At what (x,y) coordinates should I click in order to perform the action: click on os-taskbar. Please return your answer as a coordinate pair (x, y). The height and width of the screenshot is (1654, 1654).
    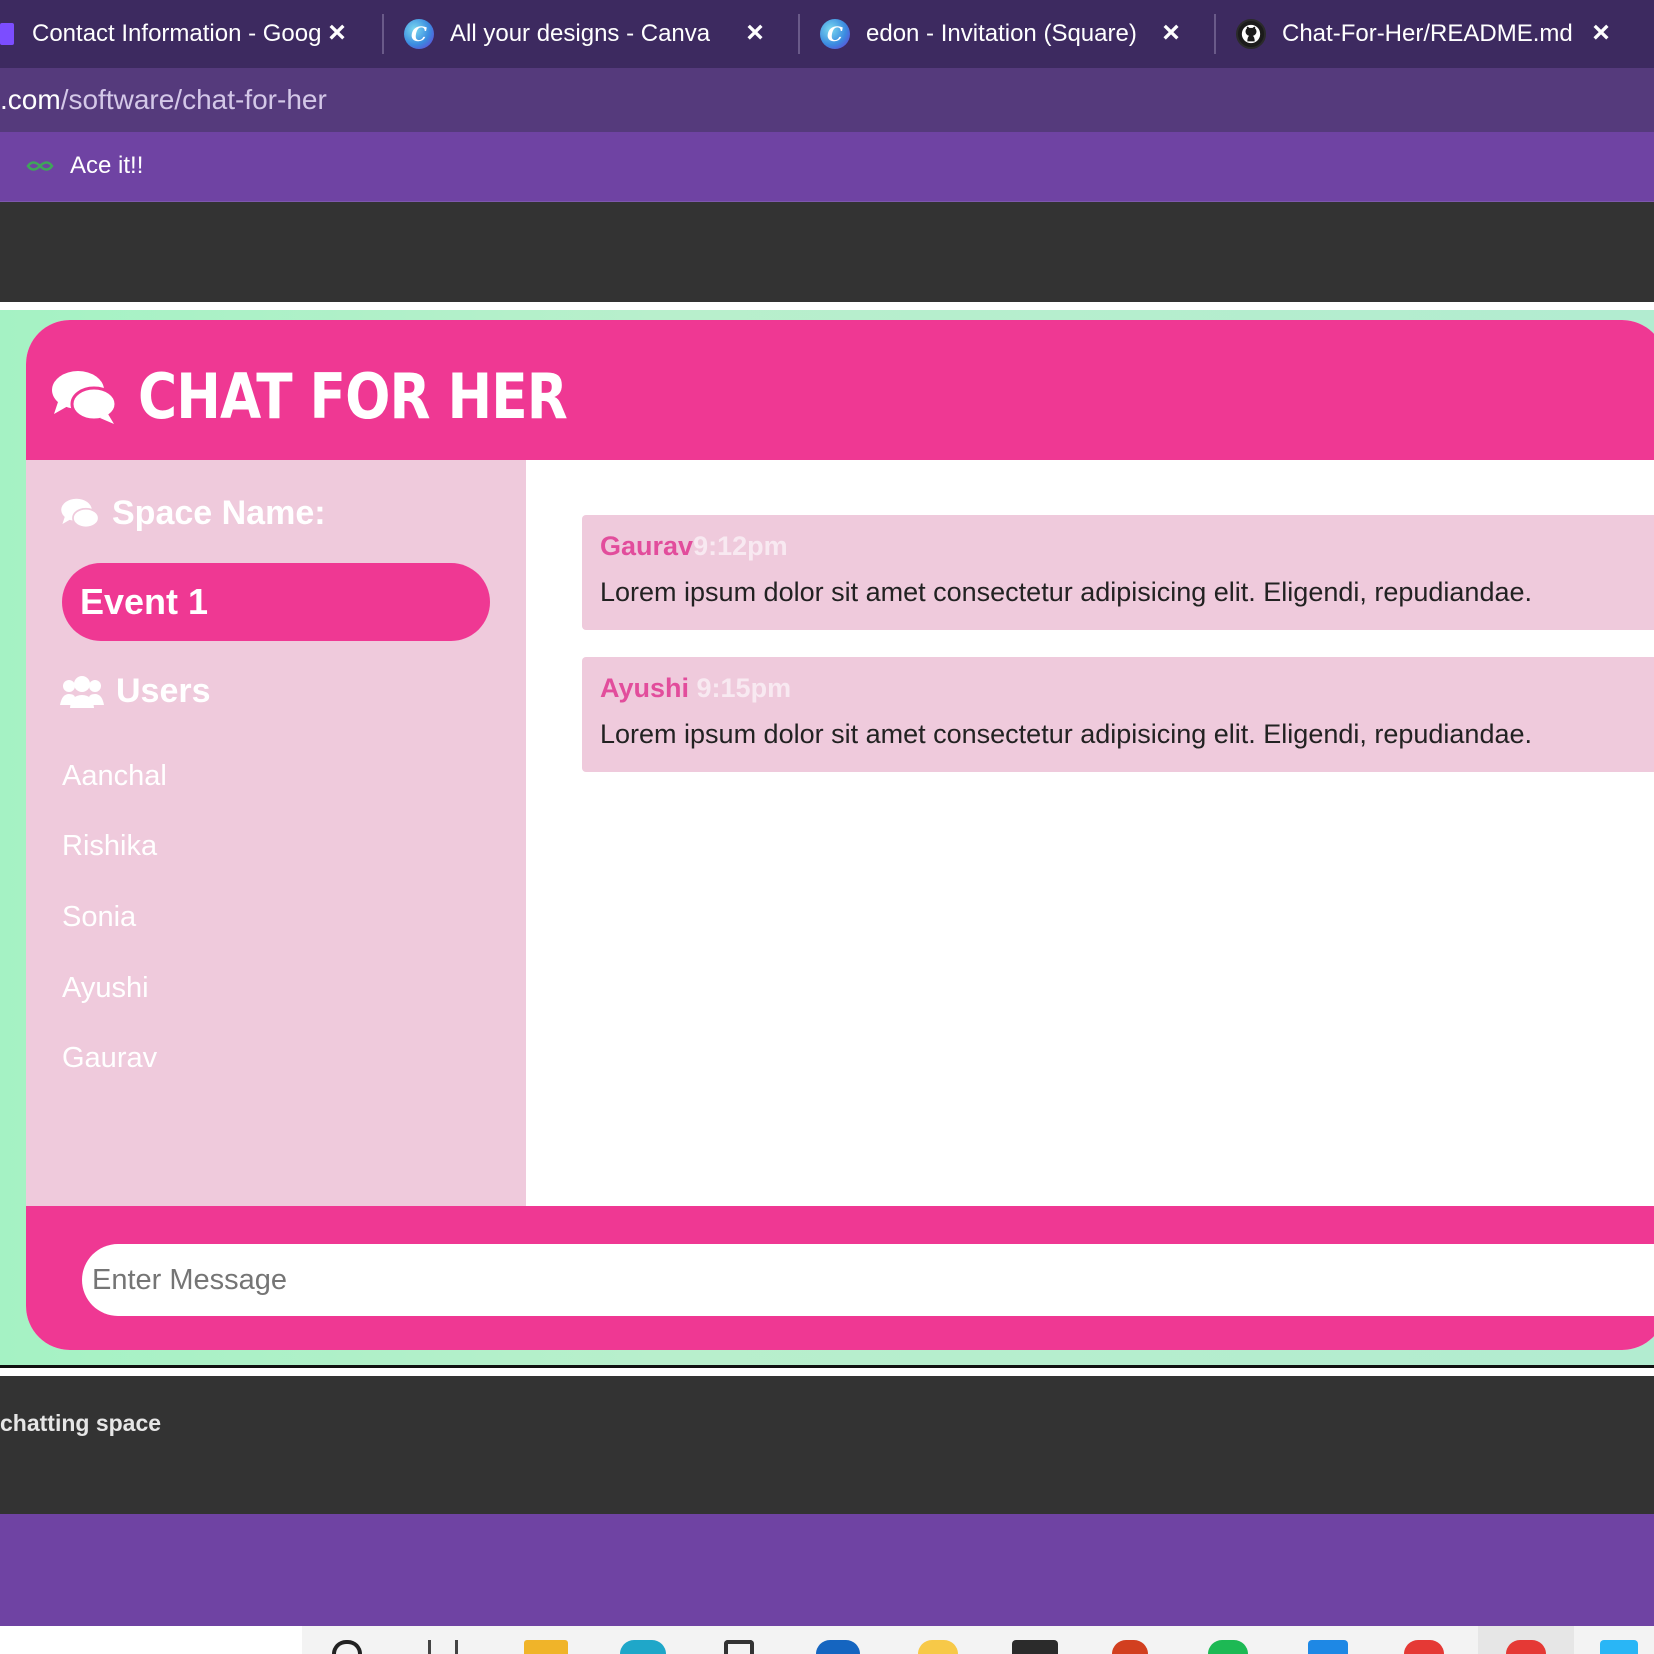
    Looking at the image, I should click on (827, 1640).